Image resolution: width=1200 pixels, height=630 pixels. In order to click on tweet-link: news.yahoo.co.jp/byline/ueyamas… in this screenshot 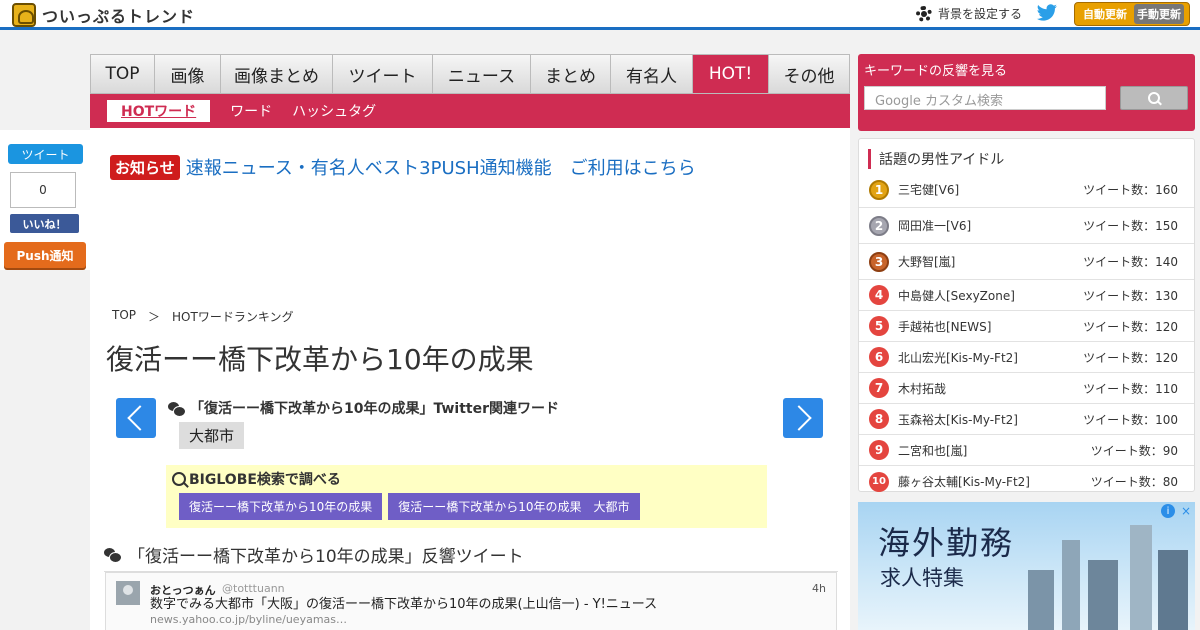, I will do `click(248, 619)`.